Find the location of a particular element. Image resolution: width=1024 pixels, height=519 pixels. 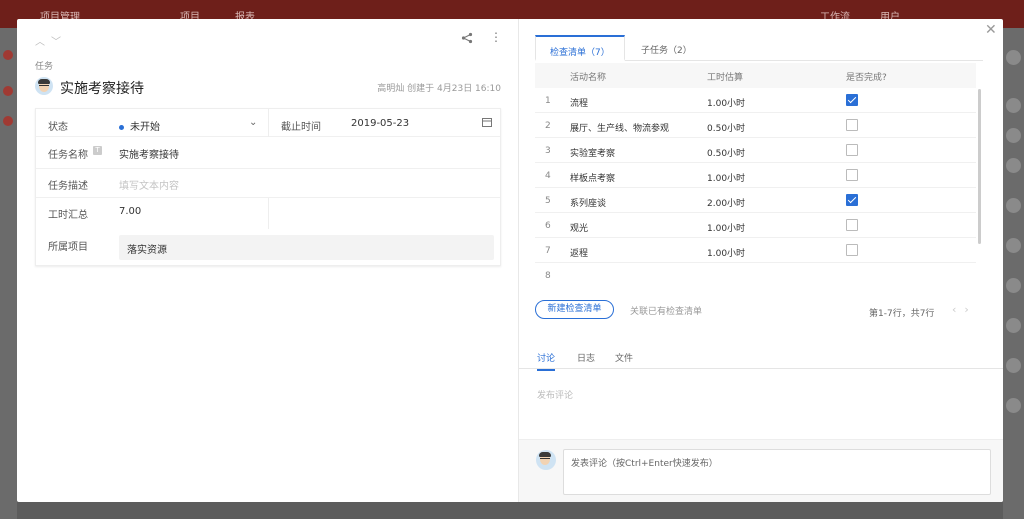

pager-text: 第1-7行，共7行 is located at coordinates (902, 314).